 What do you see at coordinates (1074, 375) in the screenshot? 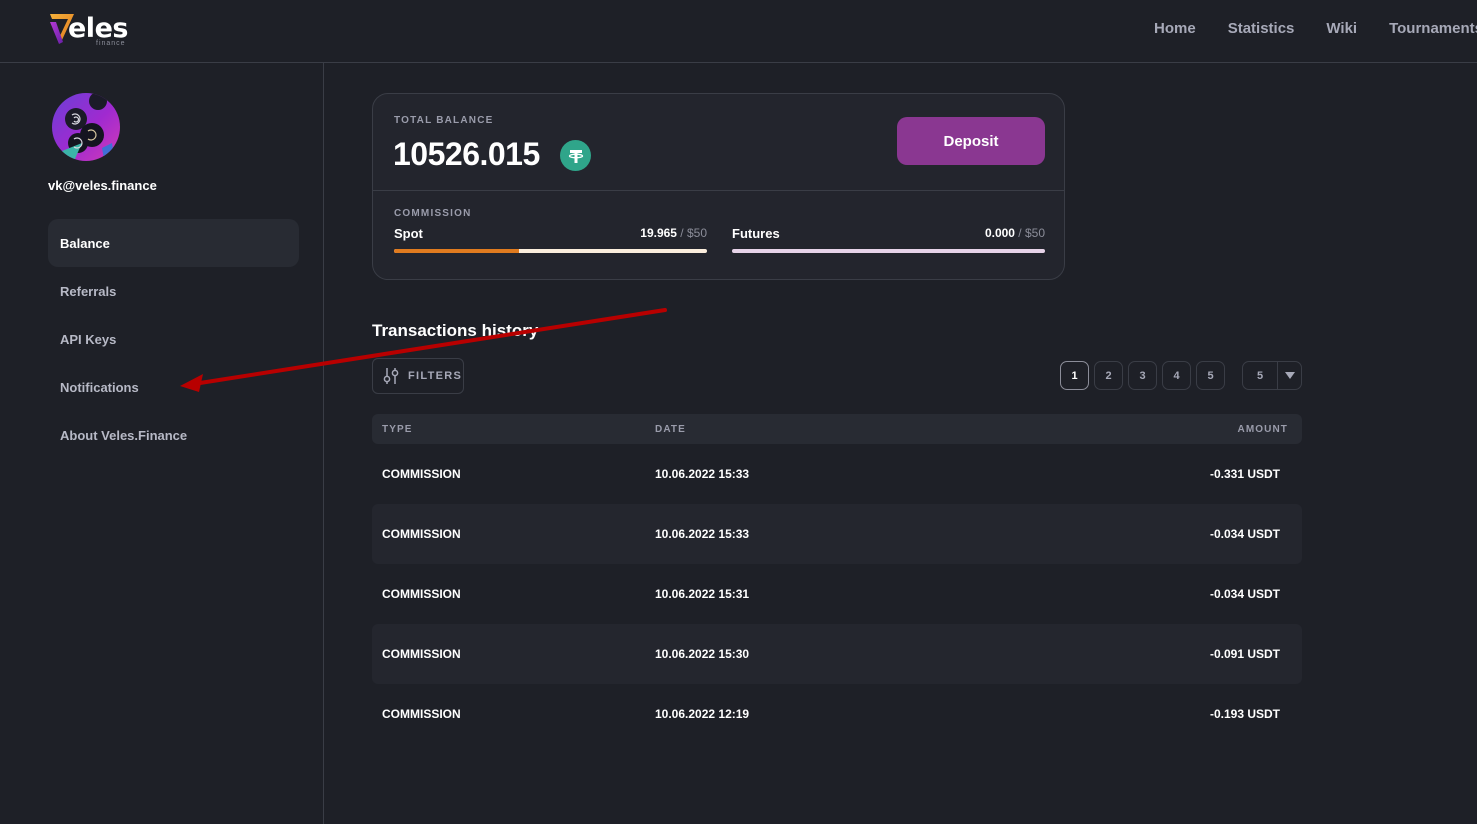
I see `page-button-1: 1` at bounding box center [1074, 375].